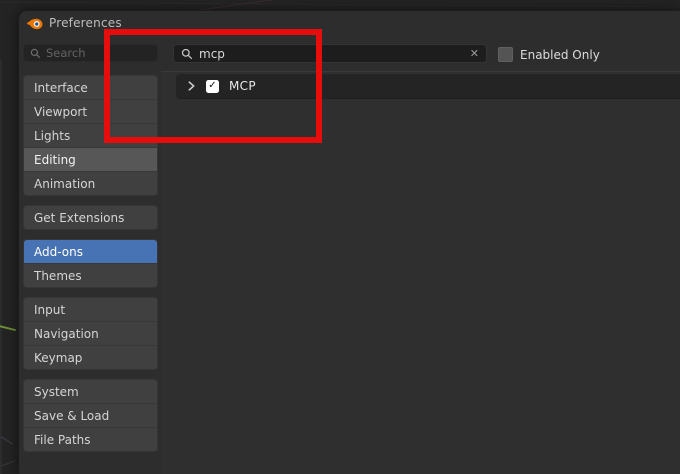 The width and height of the screenshot is (680, 474). What do you see at coordinates (349, 23) in the screenshot?
I see `titlebar: Preferences` at bounding box center [349, 23].